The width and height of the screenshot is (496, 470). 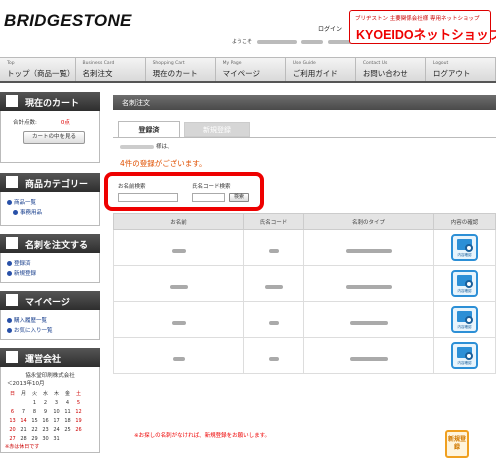 I want to click on cart-panel: 合計点数: 0点 カートの中を見る, so click(x=50, y=137).